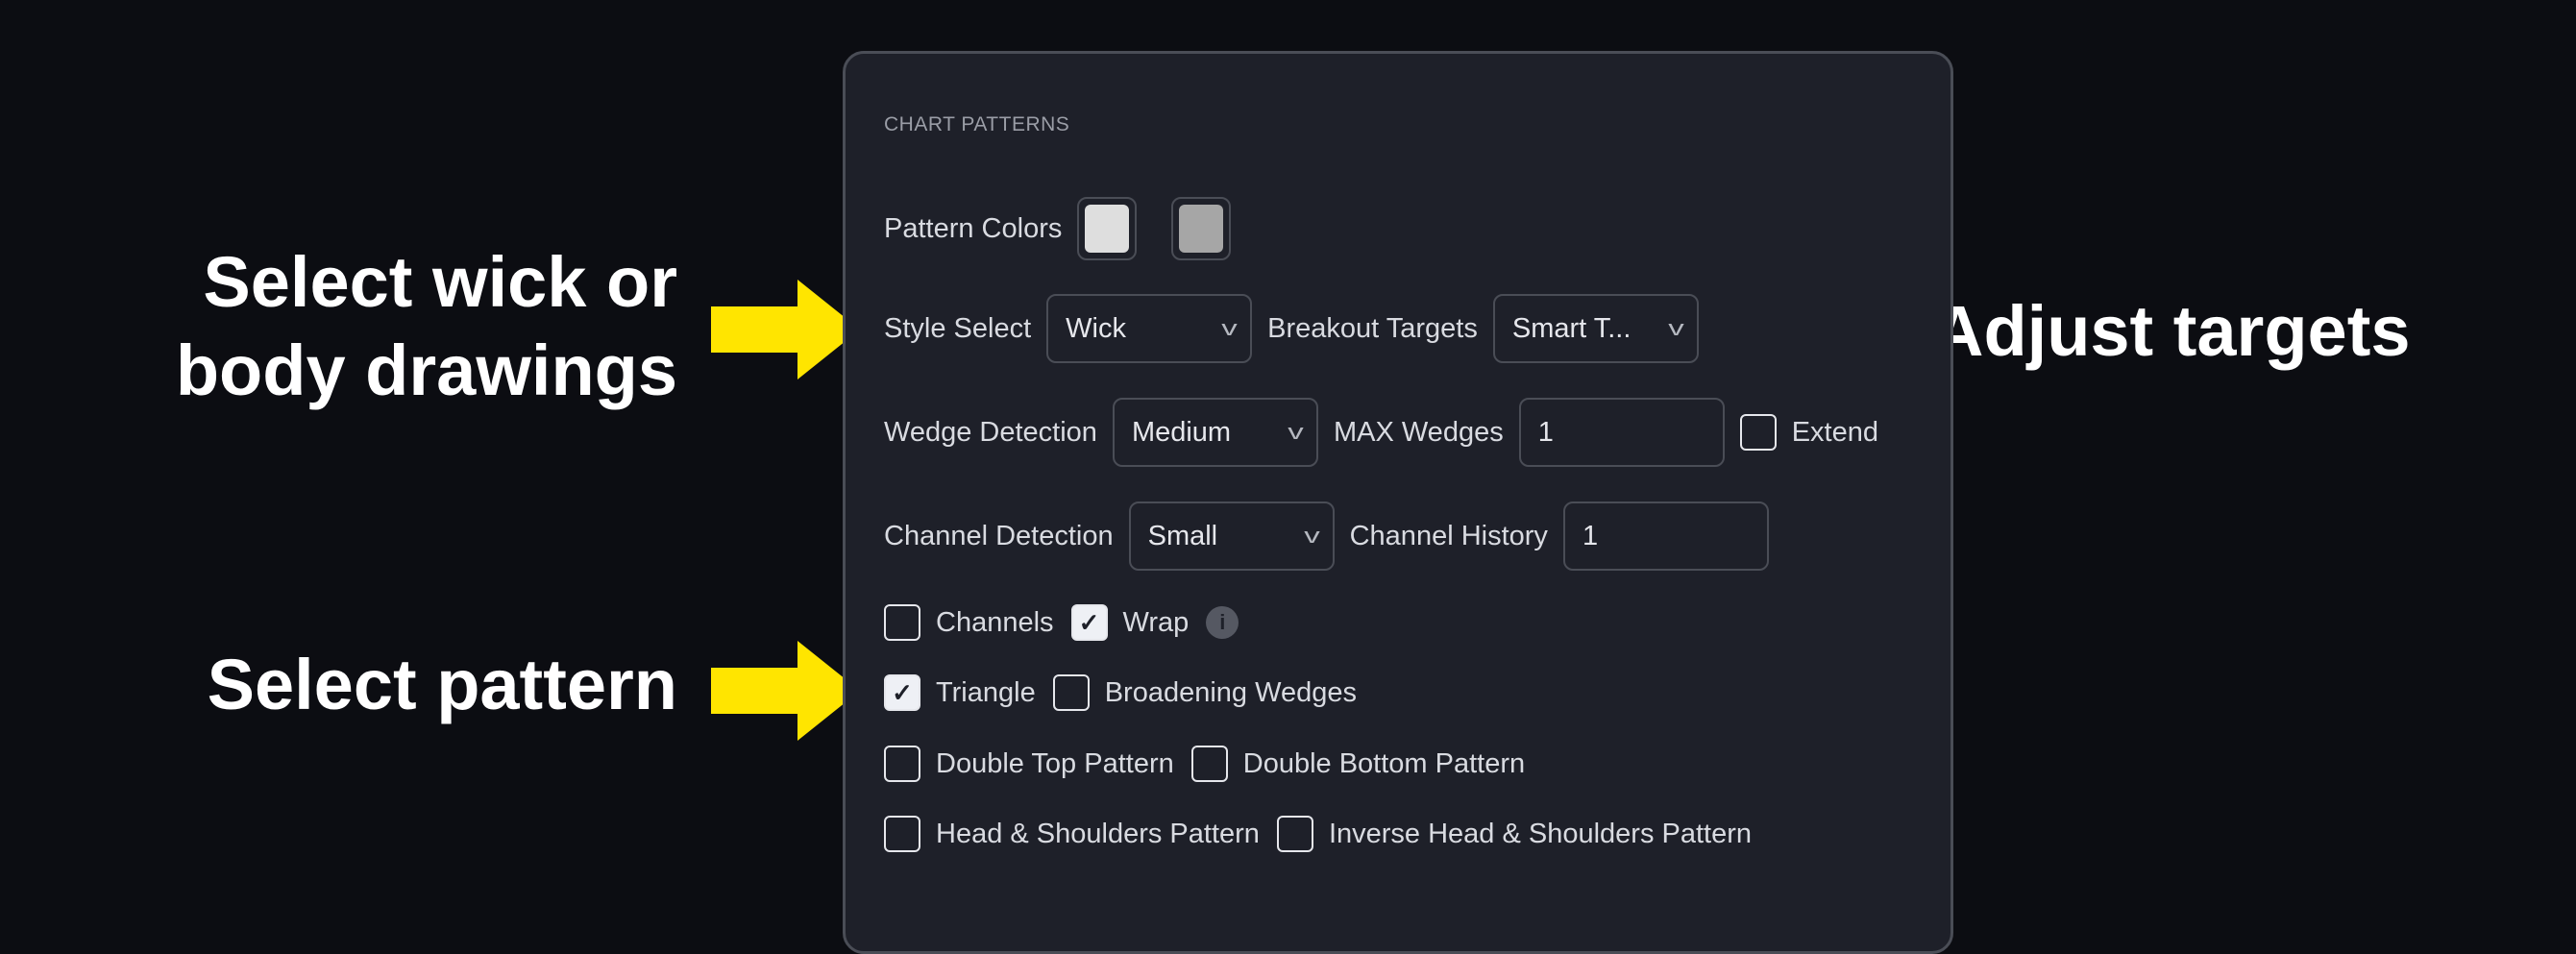  Describe the element at coordinates (1372, 328) in the screenshot. I see `breakout-targets-label: Breakout Targets` at that location.